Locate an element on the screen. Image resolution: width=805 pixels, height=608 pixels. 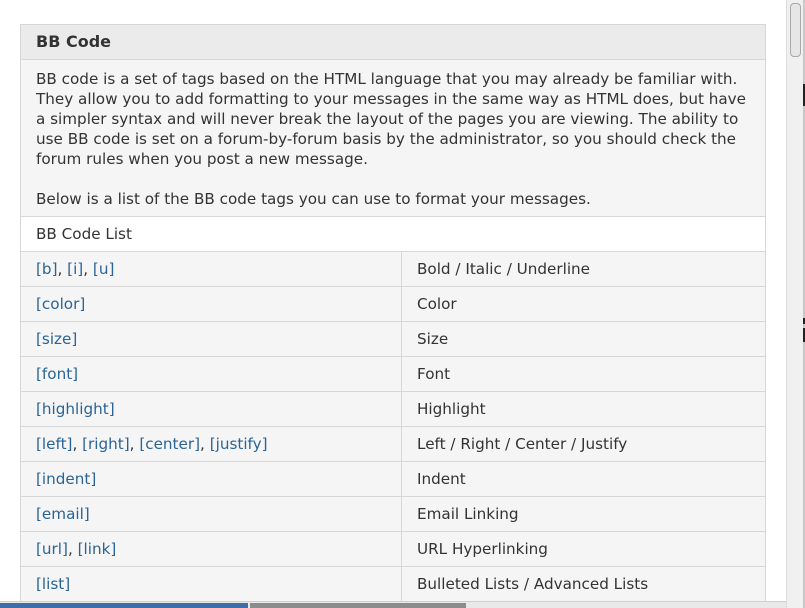
bbcode-tag-link: [list] is located at coordinates (53, 584).